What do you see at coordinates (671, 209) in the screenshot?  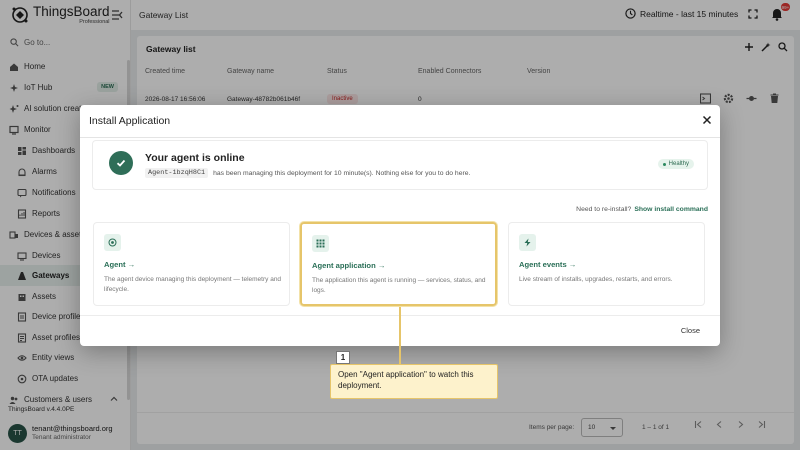 I see `show-install-command-link: Show install command` at bounding box center [671, 209].